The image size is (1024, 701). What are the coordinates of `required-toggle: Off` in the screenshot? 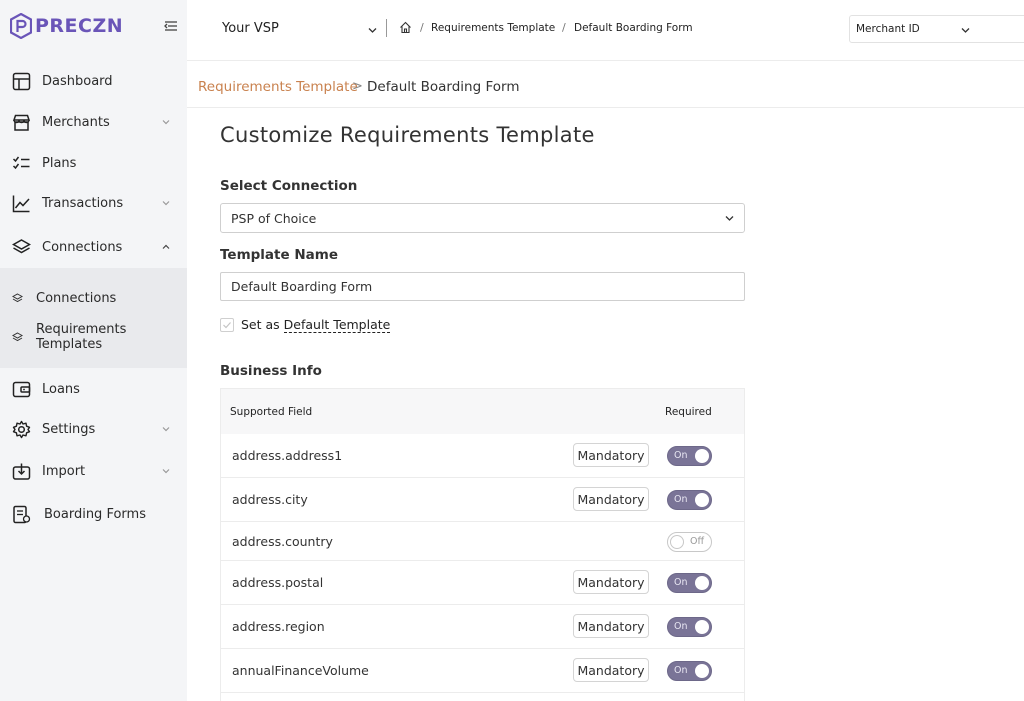 It's located at (689, 542).